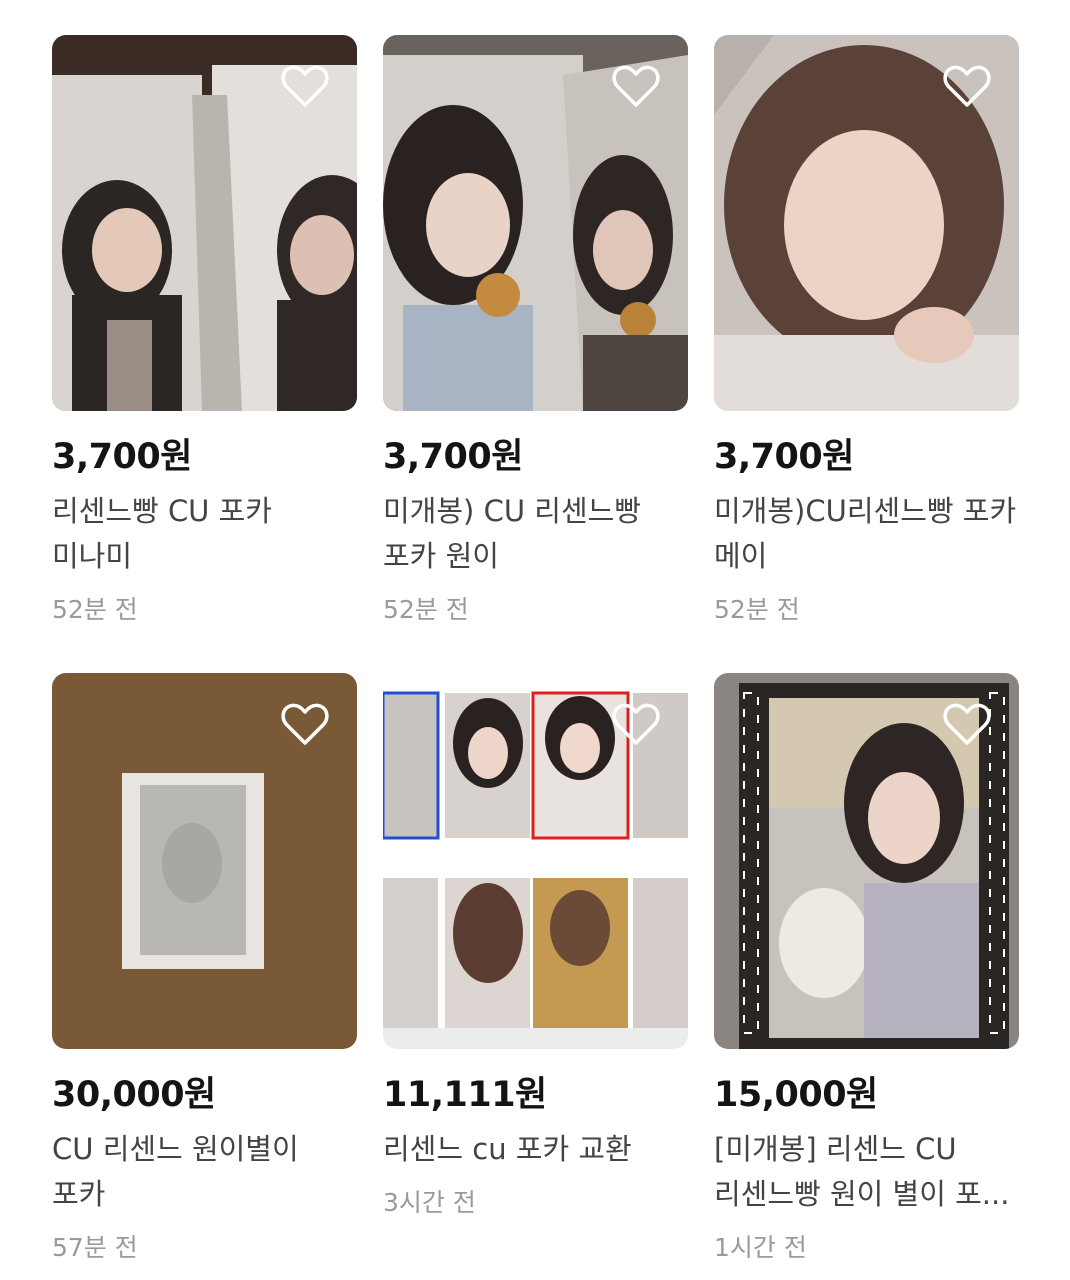 The width and height of the screenshot is (1070, 1280). I want to click on listing-card: 3,700원 리센느빵 CU 포카 미나미 52분 전, so click(204, 331).